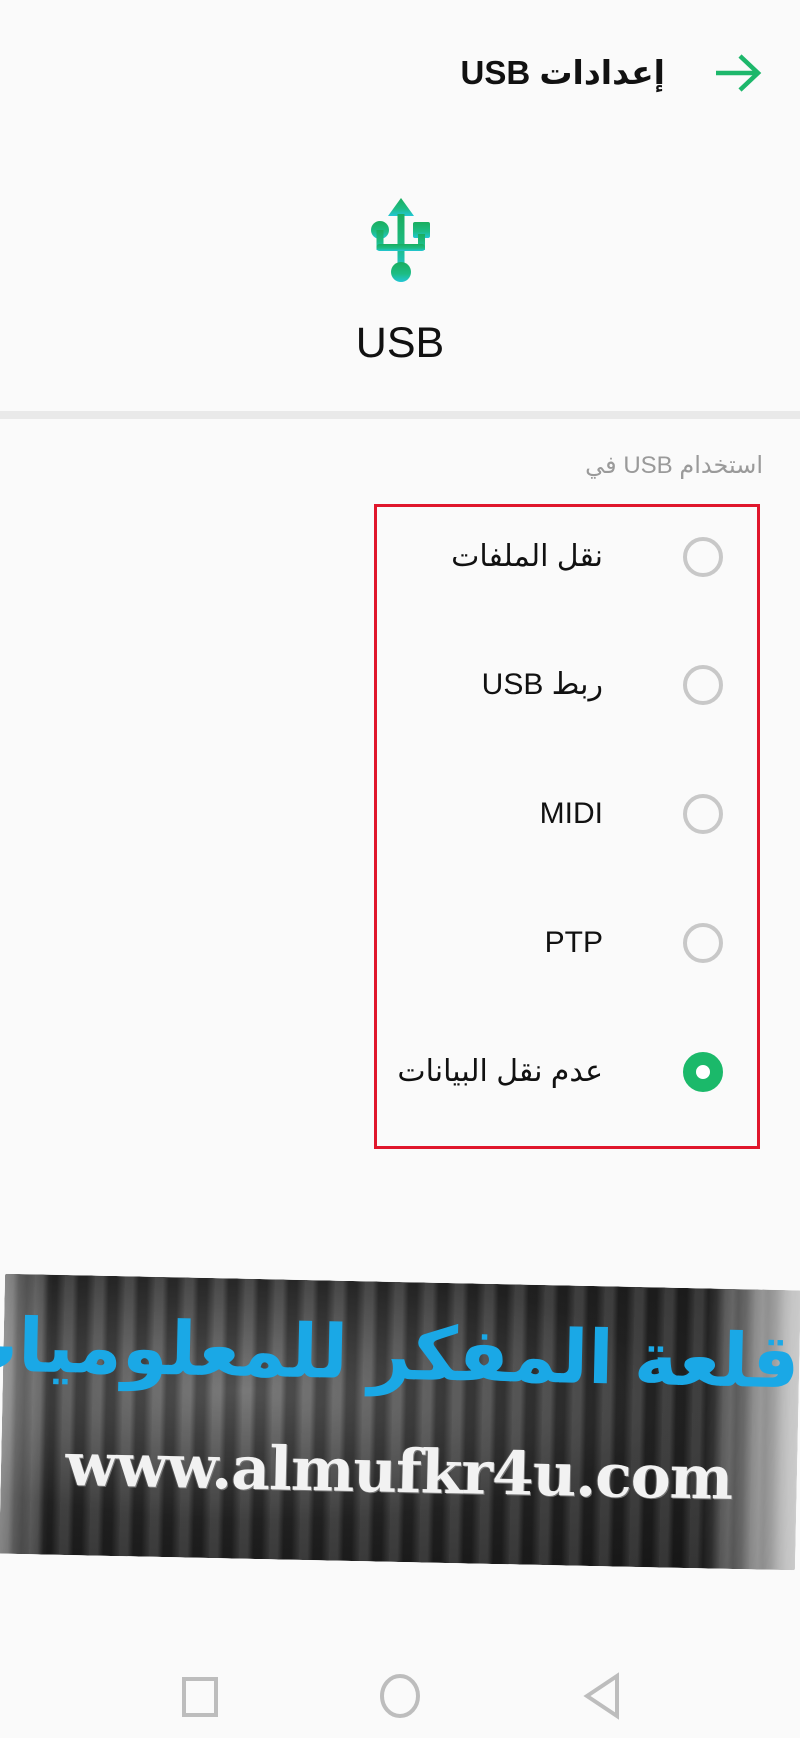 The width and height of the screenshot is (800, 1738). I want to click on option-label: ربط USB, so click(542, 684).